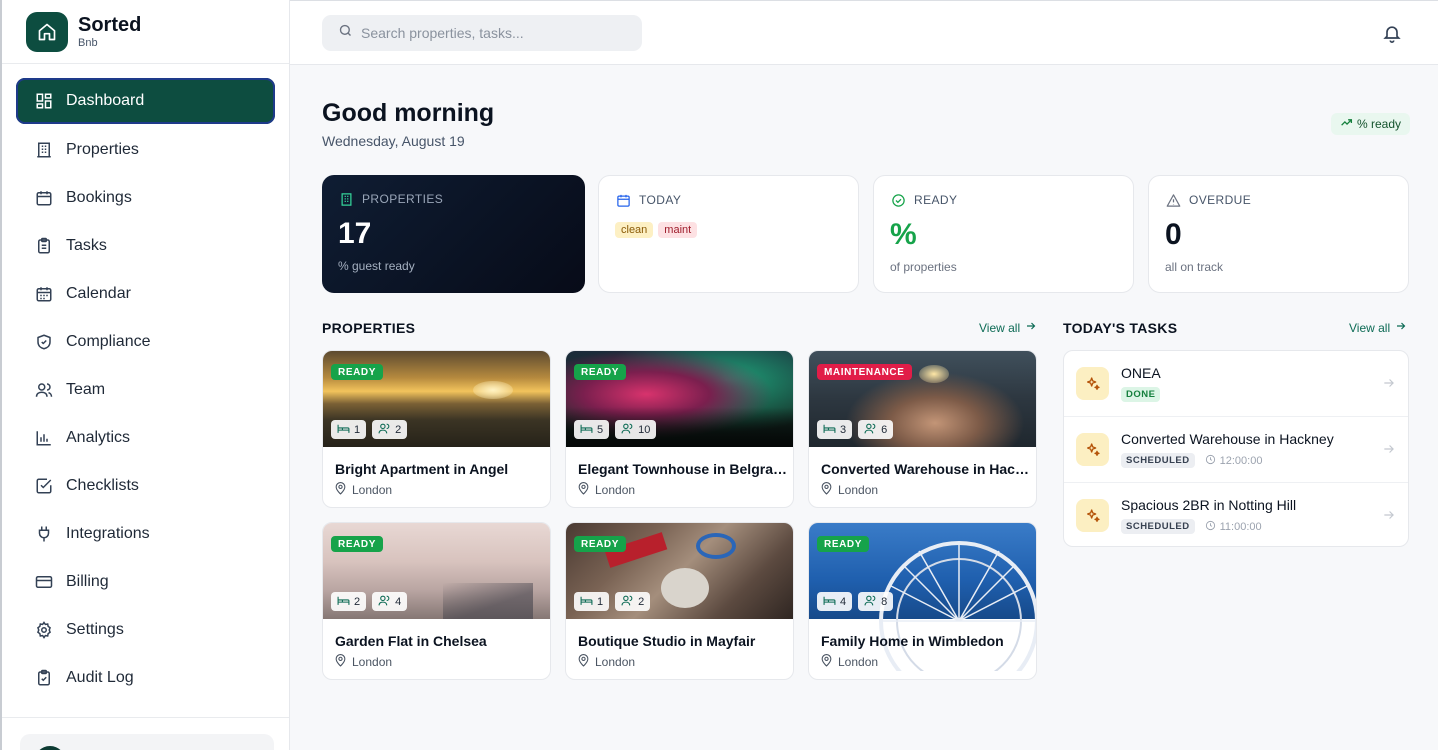  What do you see at coordinates (634, 230) in the screenshot?
I see `chip-clean: clean` at bounding box center [634, 230].